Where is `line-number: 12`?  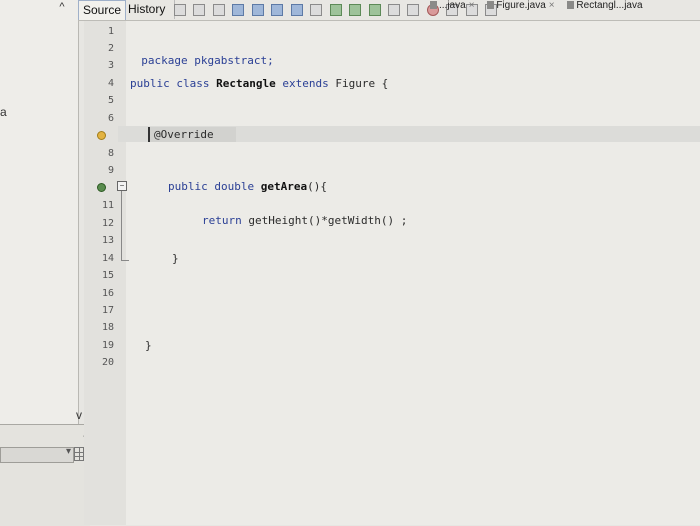 line-number: 12 is located at coordinates (107, 223).